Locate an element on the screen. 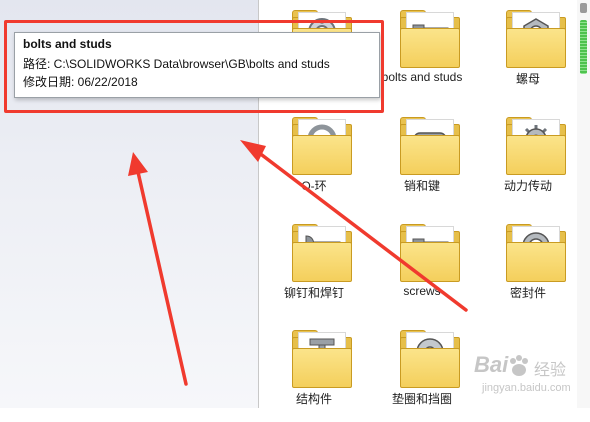 The image size is (590, 422). folder-item-o-rings: O-环 is located at coordinates (314, 159).